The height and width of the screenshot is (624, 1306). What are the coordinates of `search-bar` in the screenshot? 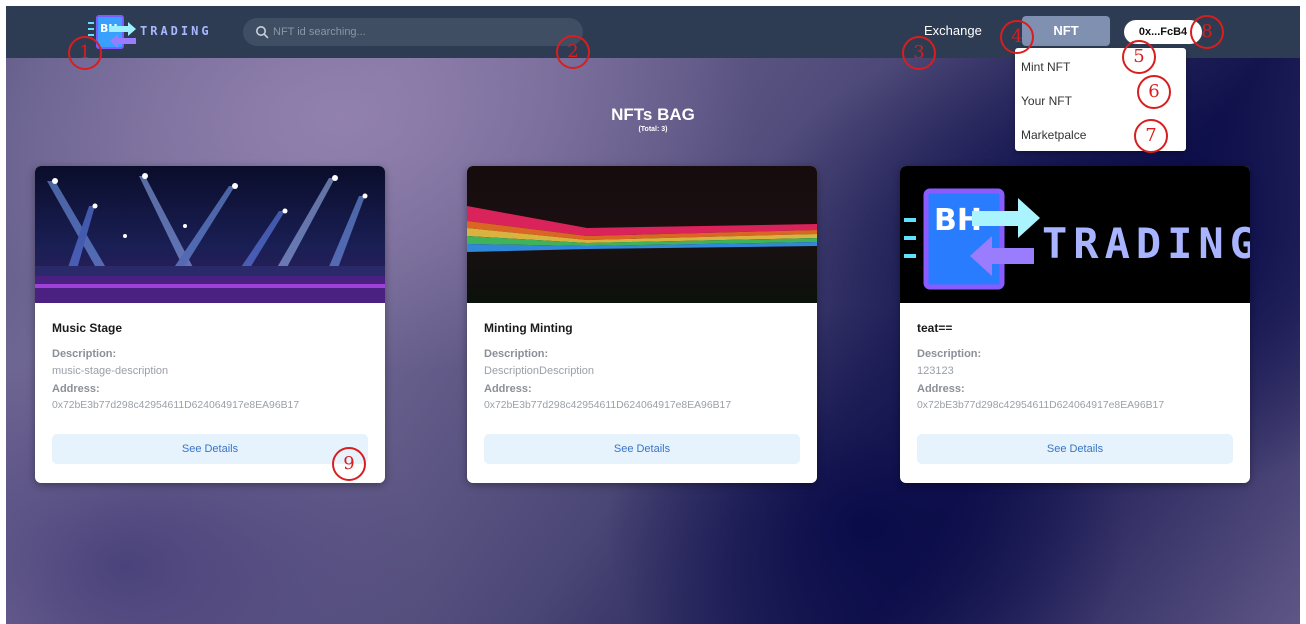 It's located at (413, 32).